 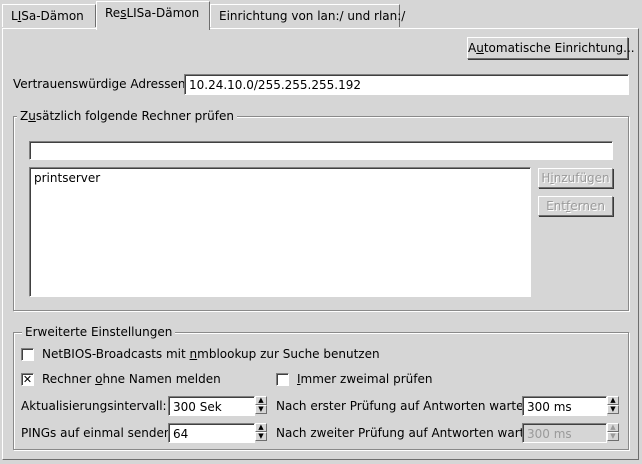 What do you see at coordinates (404, 406) in the screenshot?
I see `wait-first-label: Nach erster Prüfung auf Antworten warten` at bounding box center [404, 406].